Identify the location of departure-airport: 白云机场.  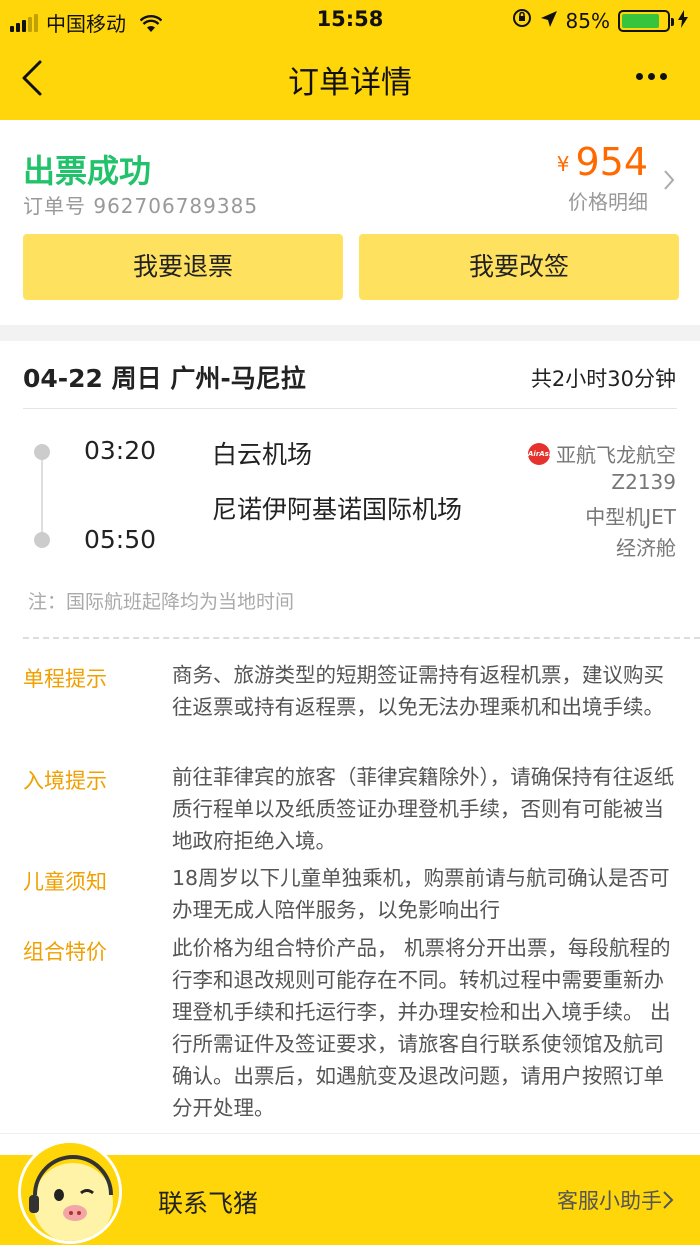
(262, 454).